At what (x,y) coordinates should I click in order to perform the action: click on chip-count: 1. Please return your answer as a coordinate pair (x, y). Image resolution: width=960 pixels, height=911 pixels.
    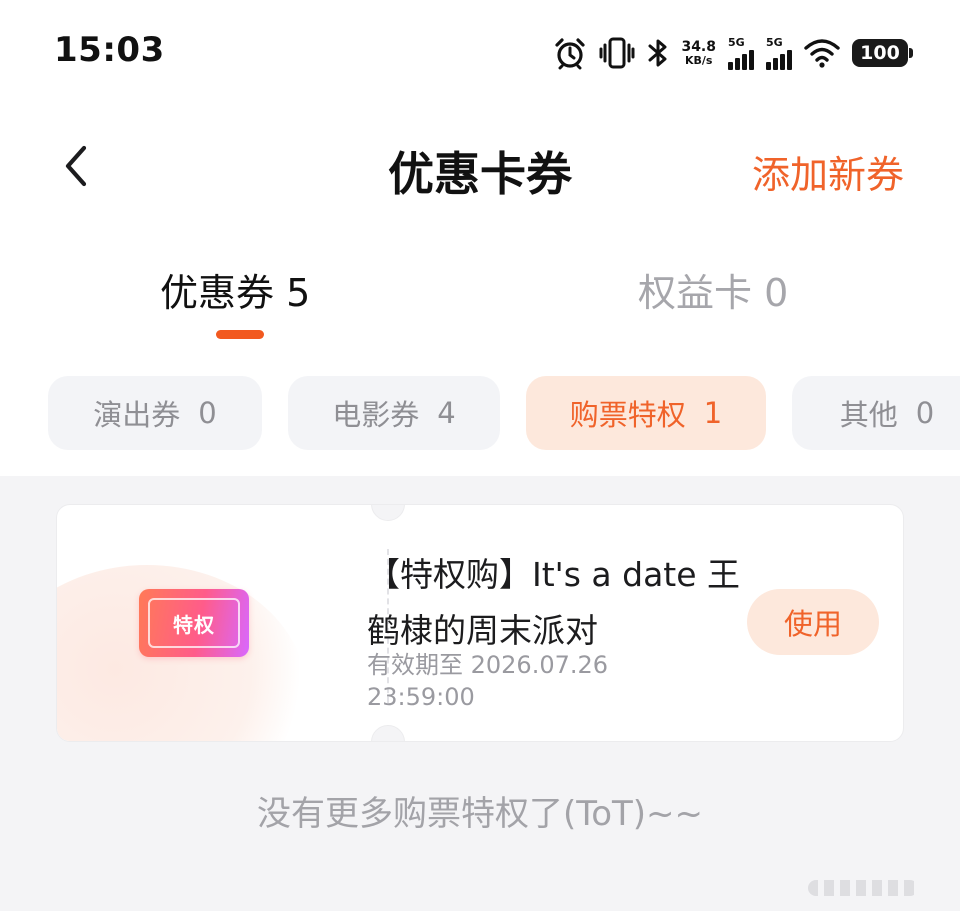
    Looking at the image, I should click on (713, 413).